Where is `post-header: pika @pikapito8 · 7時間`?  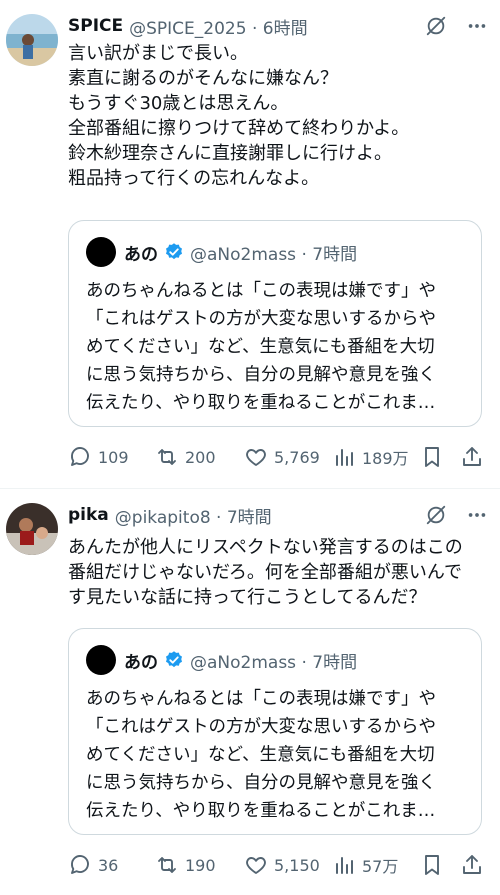
post-header: pika @pikapito8 · 7時間 is located at coordinates (170, 515).